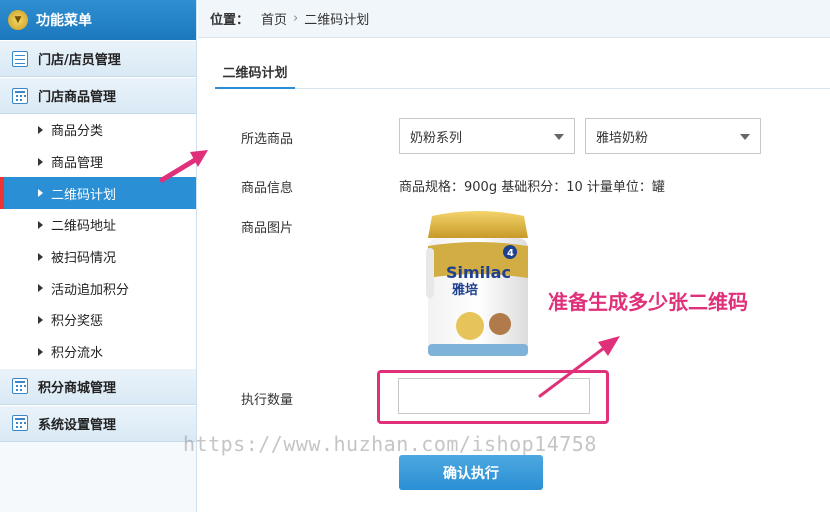  What do you see at coordinates (622, 138) in the screenshot?
I see `product-select-value: 雅培奶粉` at bounding box center [622, 138].